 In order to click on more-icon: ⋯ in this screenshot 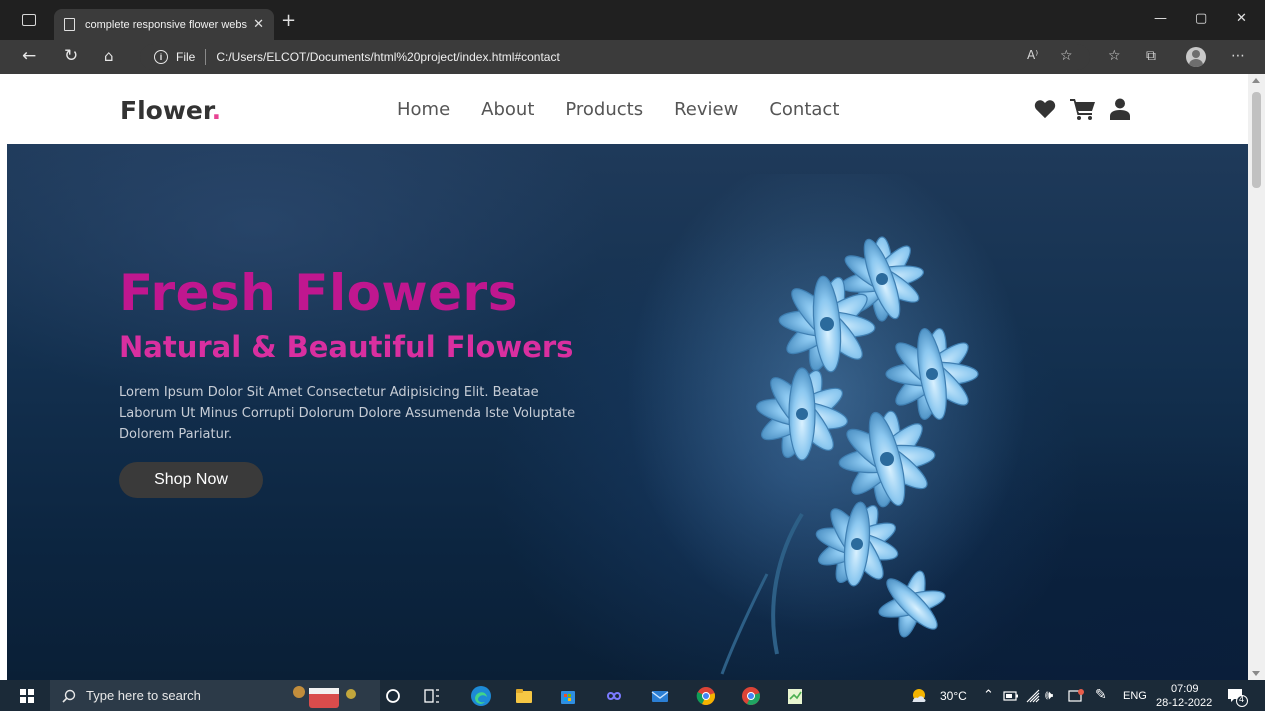, I will do `click(1238, 56)`.